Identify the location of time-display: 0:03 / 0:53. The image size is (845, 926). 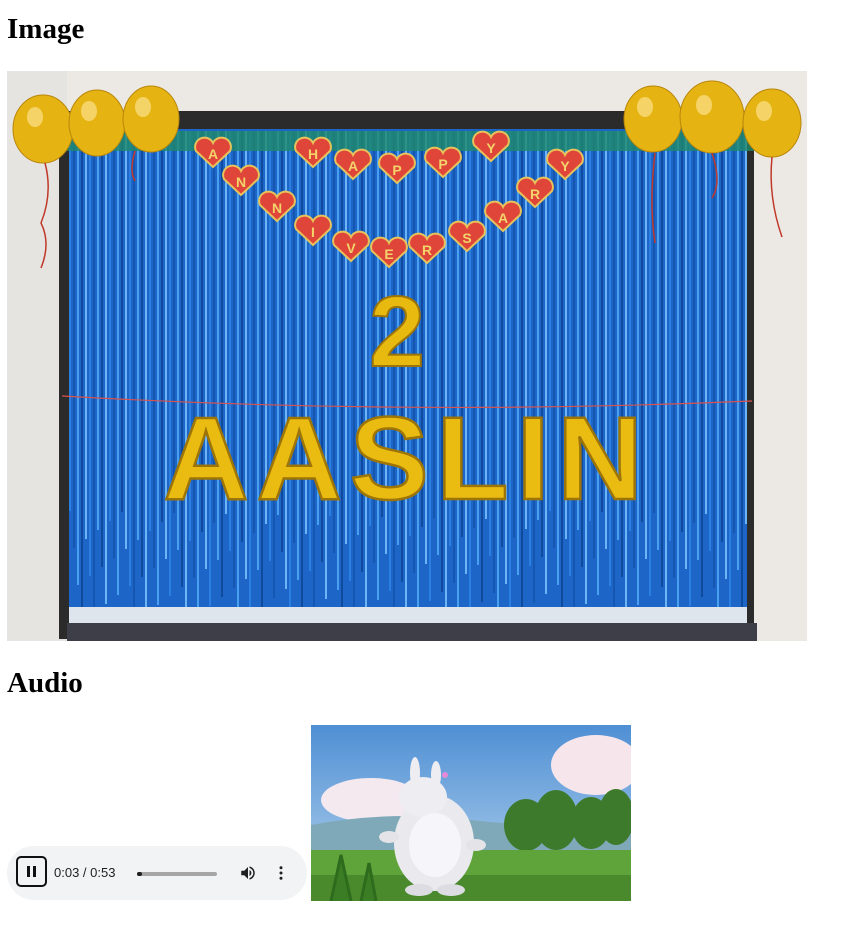
(84, 872).